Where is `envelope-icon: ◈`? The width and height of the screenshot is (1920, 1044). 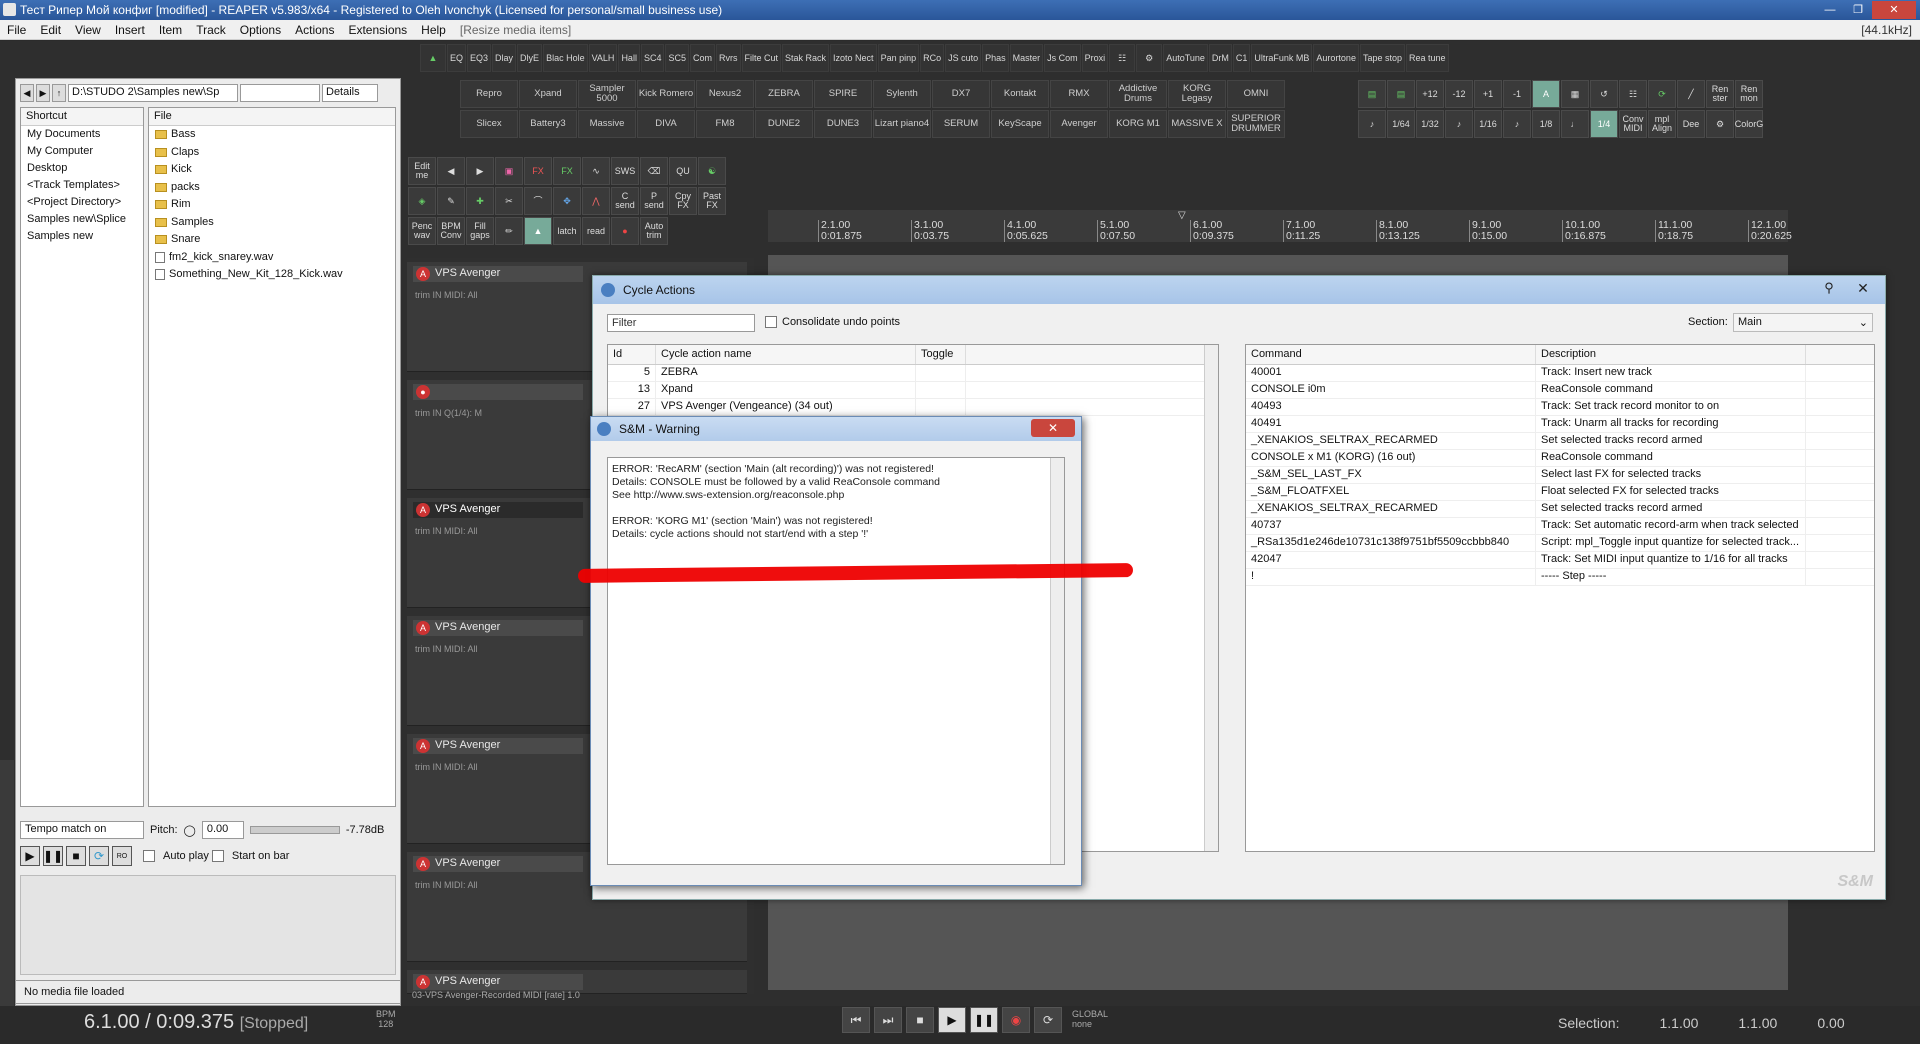
envelope-icon: ◈ is located at coordinates (422, 201).